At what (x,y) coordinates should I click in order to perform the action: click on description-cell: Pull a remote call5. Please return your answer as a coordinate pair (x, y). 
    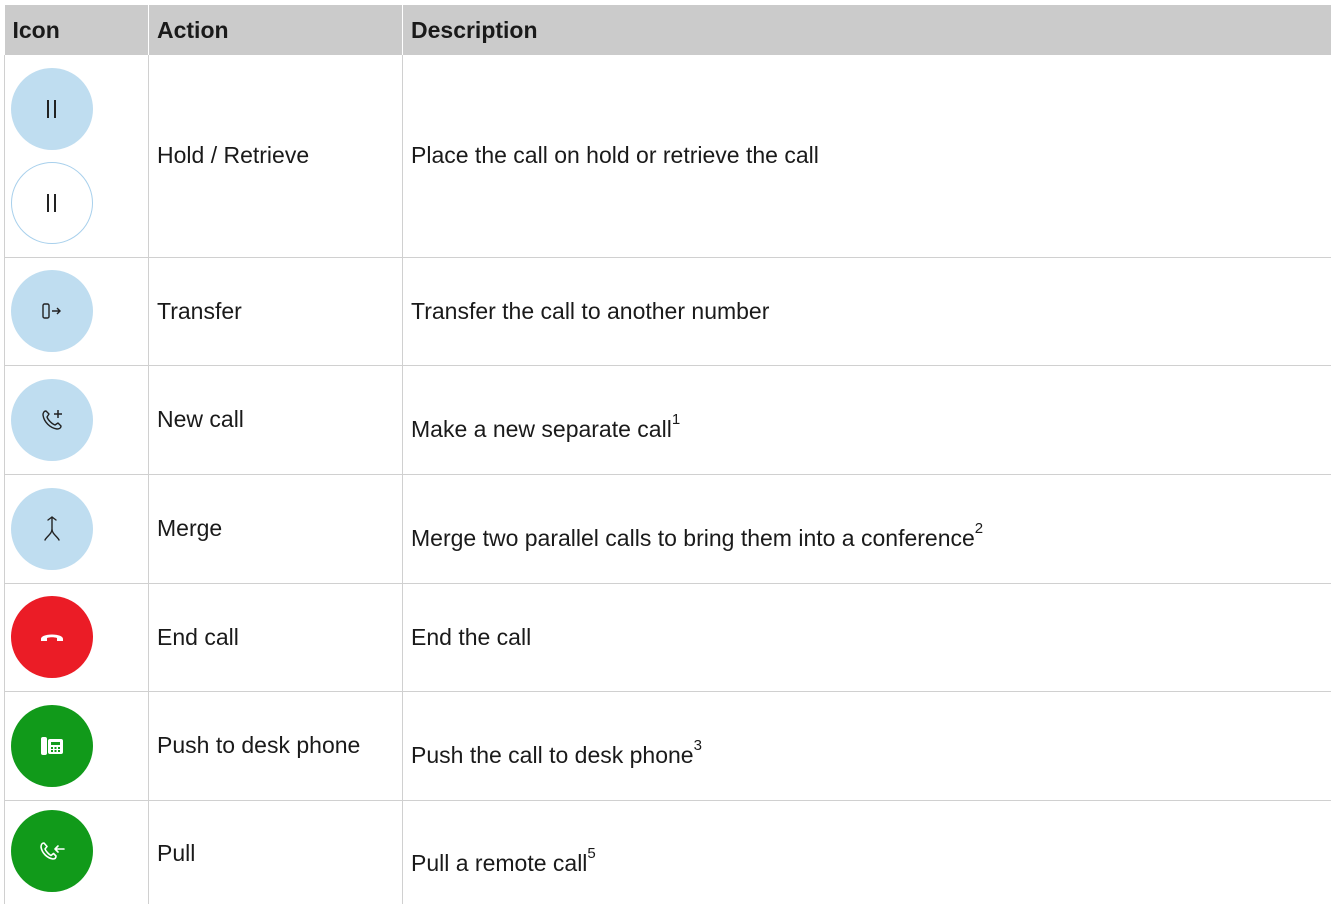
    Looking at the image, I should click on (866, 852).